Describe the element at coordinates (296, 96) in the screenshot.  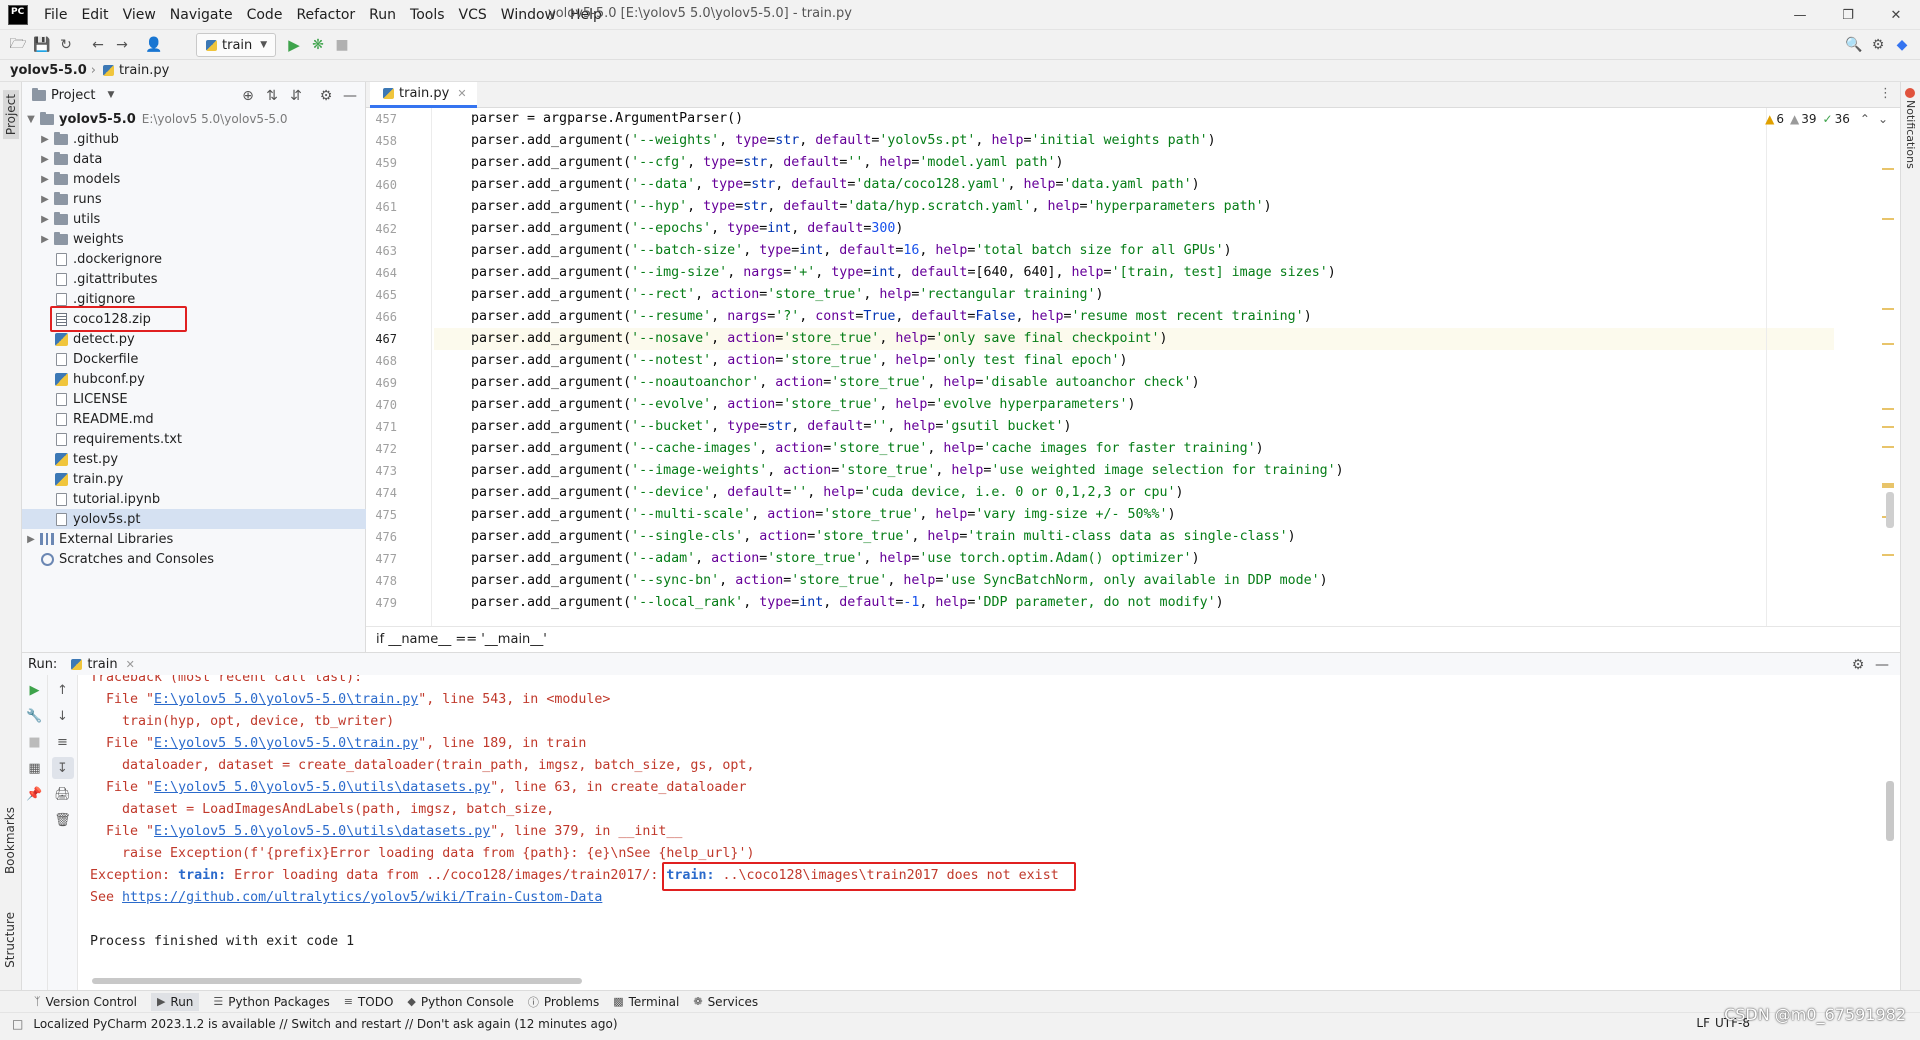
I see `collapse-all-icon: ⇵` at that location.